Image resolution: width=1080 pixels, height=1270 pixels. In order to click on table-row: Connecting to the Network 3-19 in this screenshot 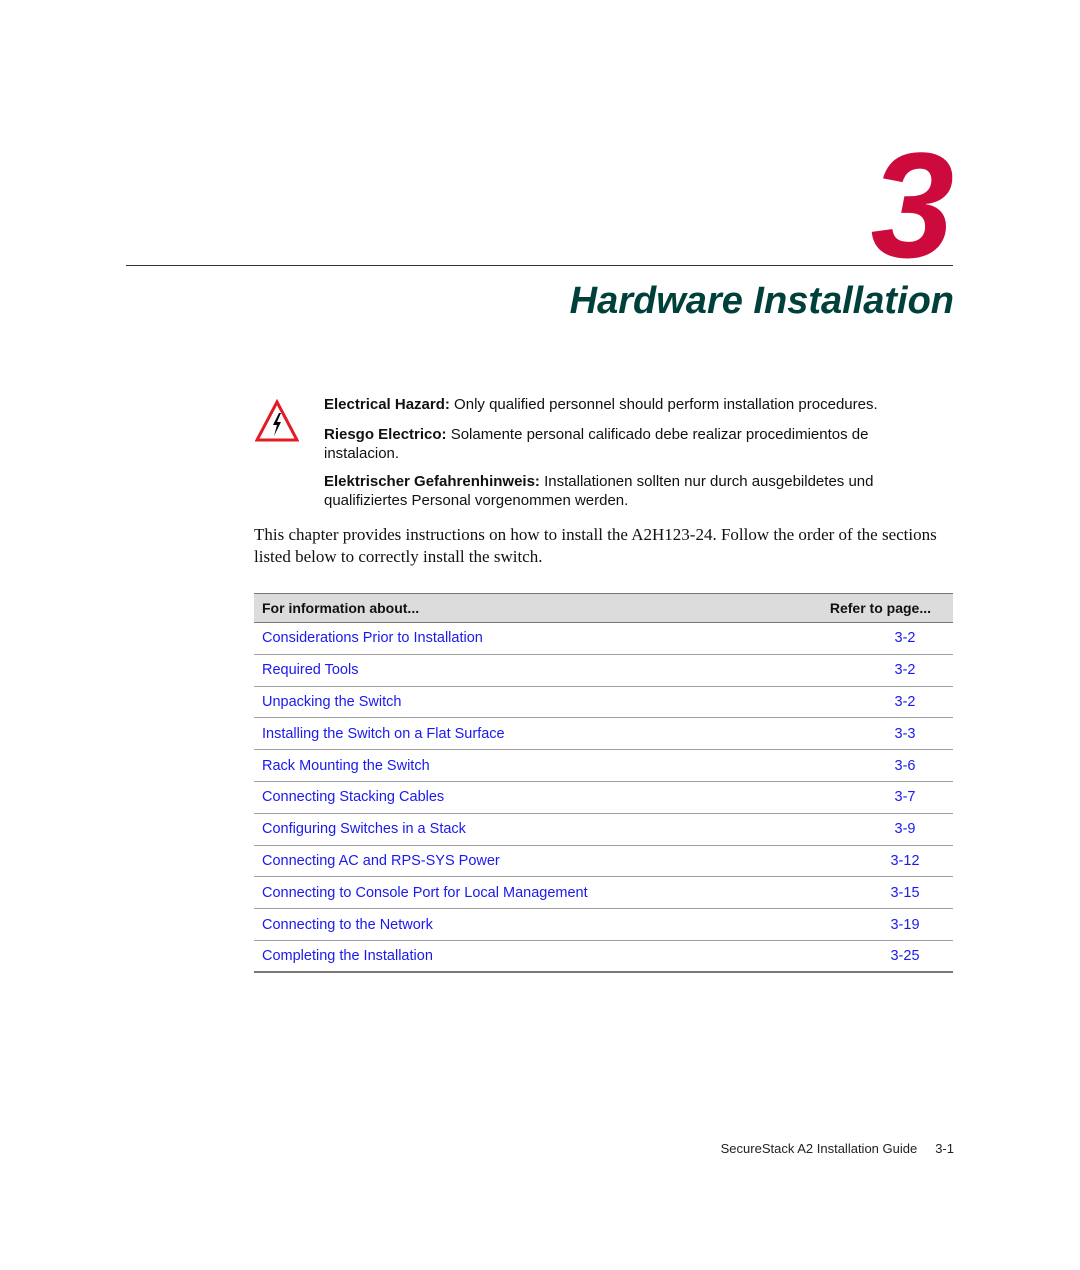, I will do `click(603, 925)`.